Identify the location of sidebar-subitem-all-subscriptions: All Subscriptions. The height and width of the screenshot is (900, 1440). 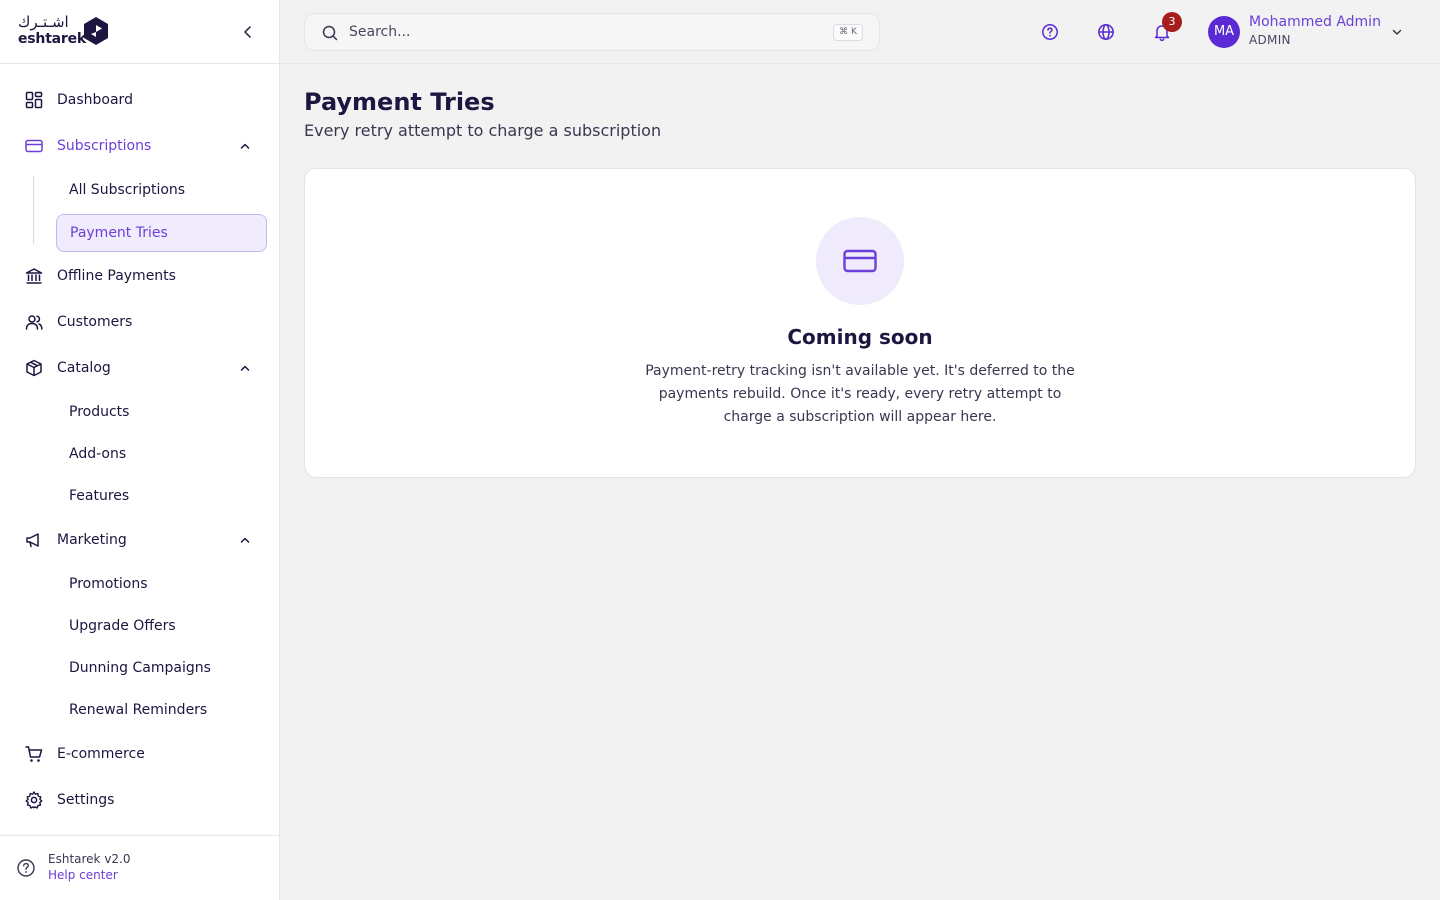
(161, 190).